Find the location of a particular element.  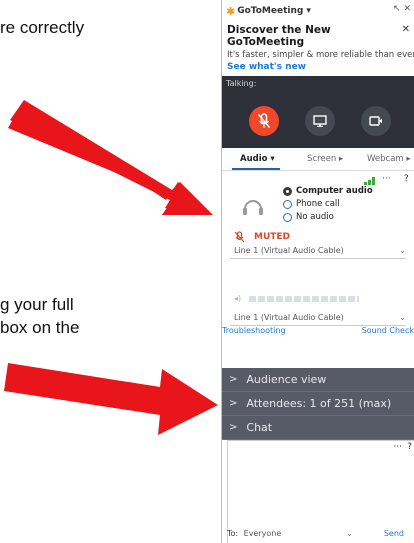

microphone-device: Line 1 (Virtual Audio Cable) is located at coordinates (289, 250).